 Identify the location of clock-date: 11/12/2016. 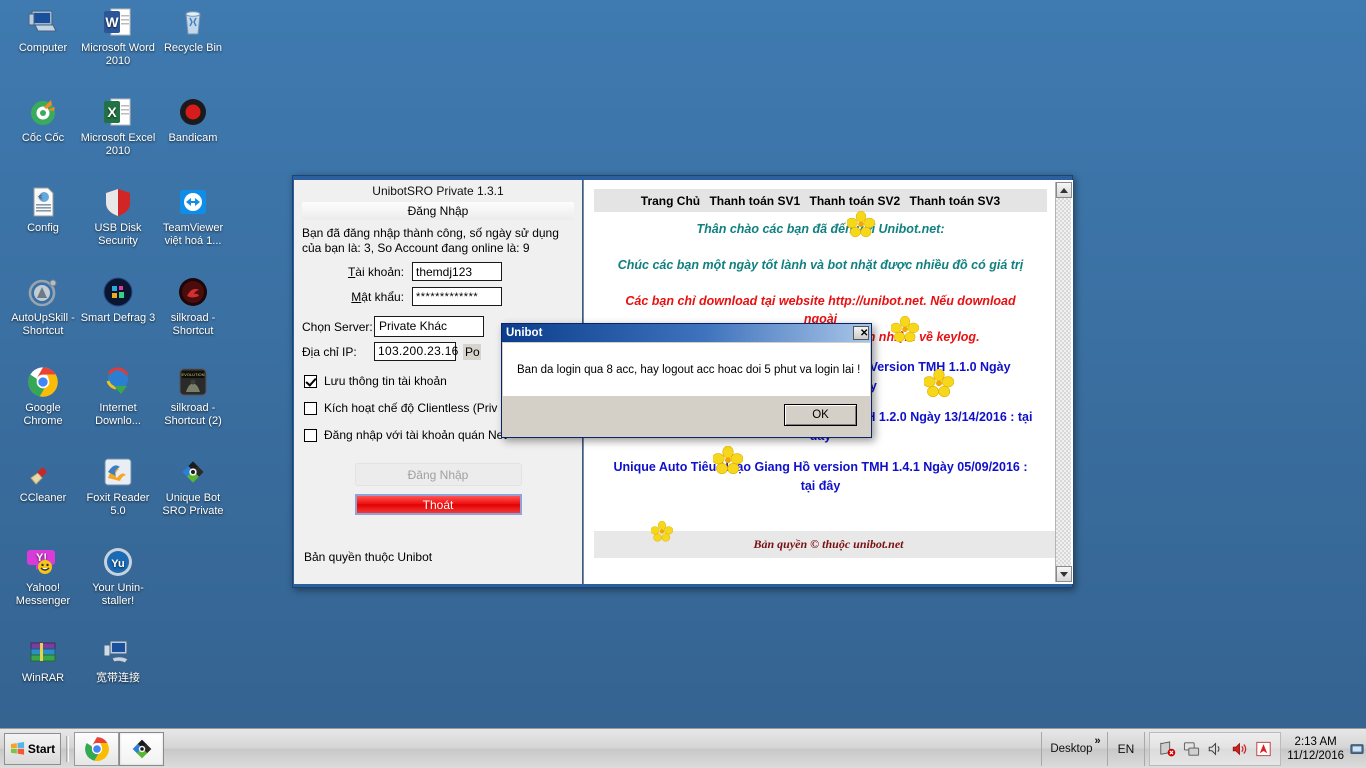
(1315, 755).